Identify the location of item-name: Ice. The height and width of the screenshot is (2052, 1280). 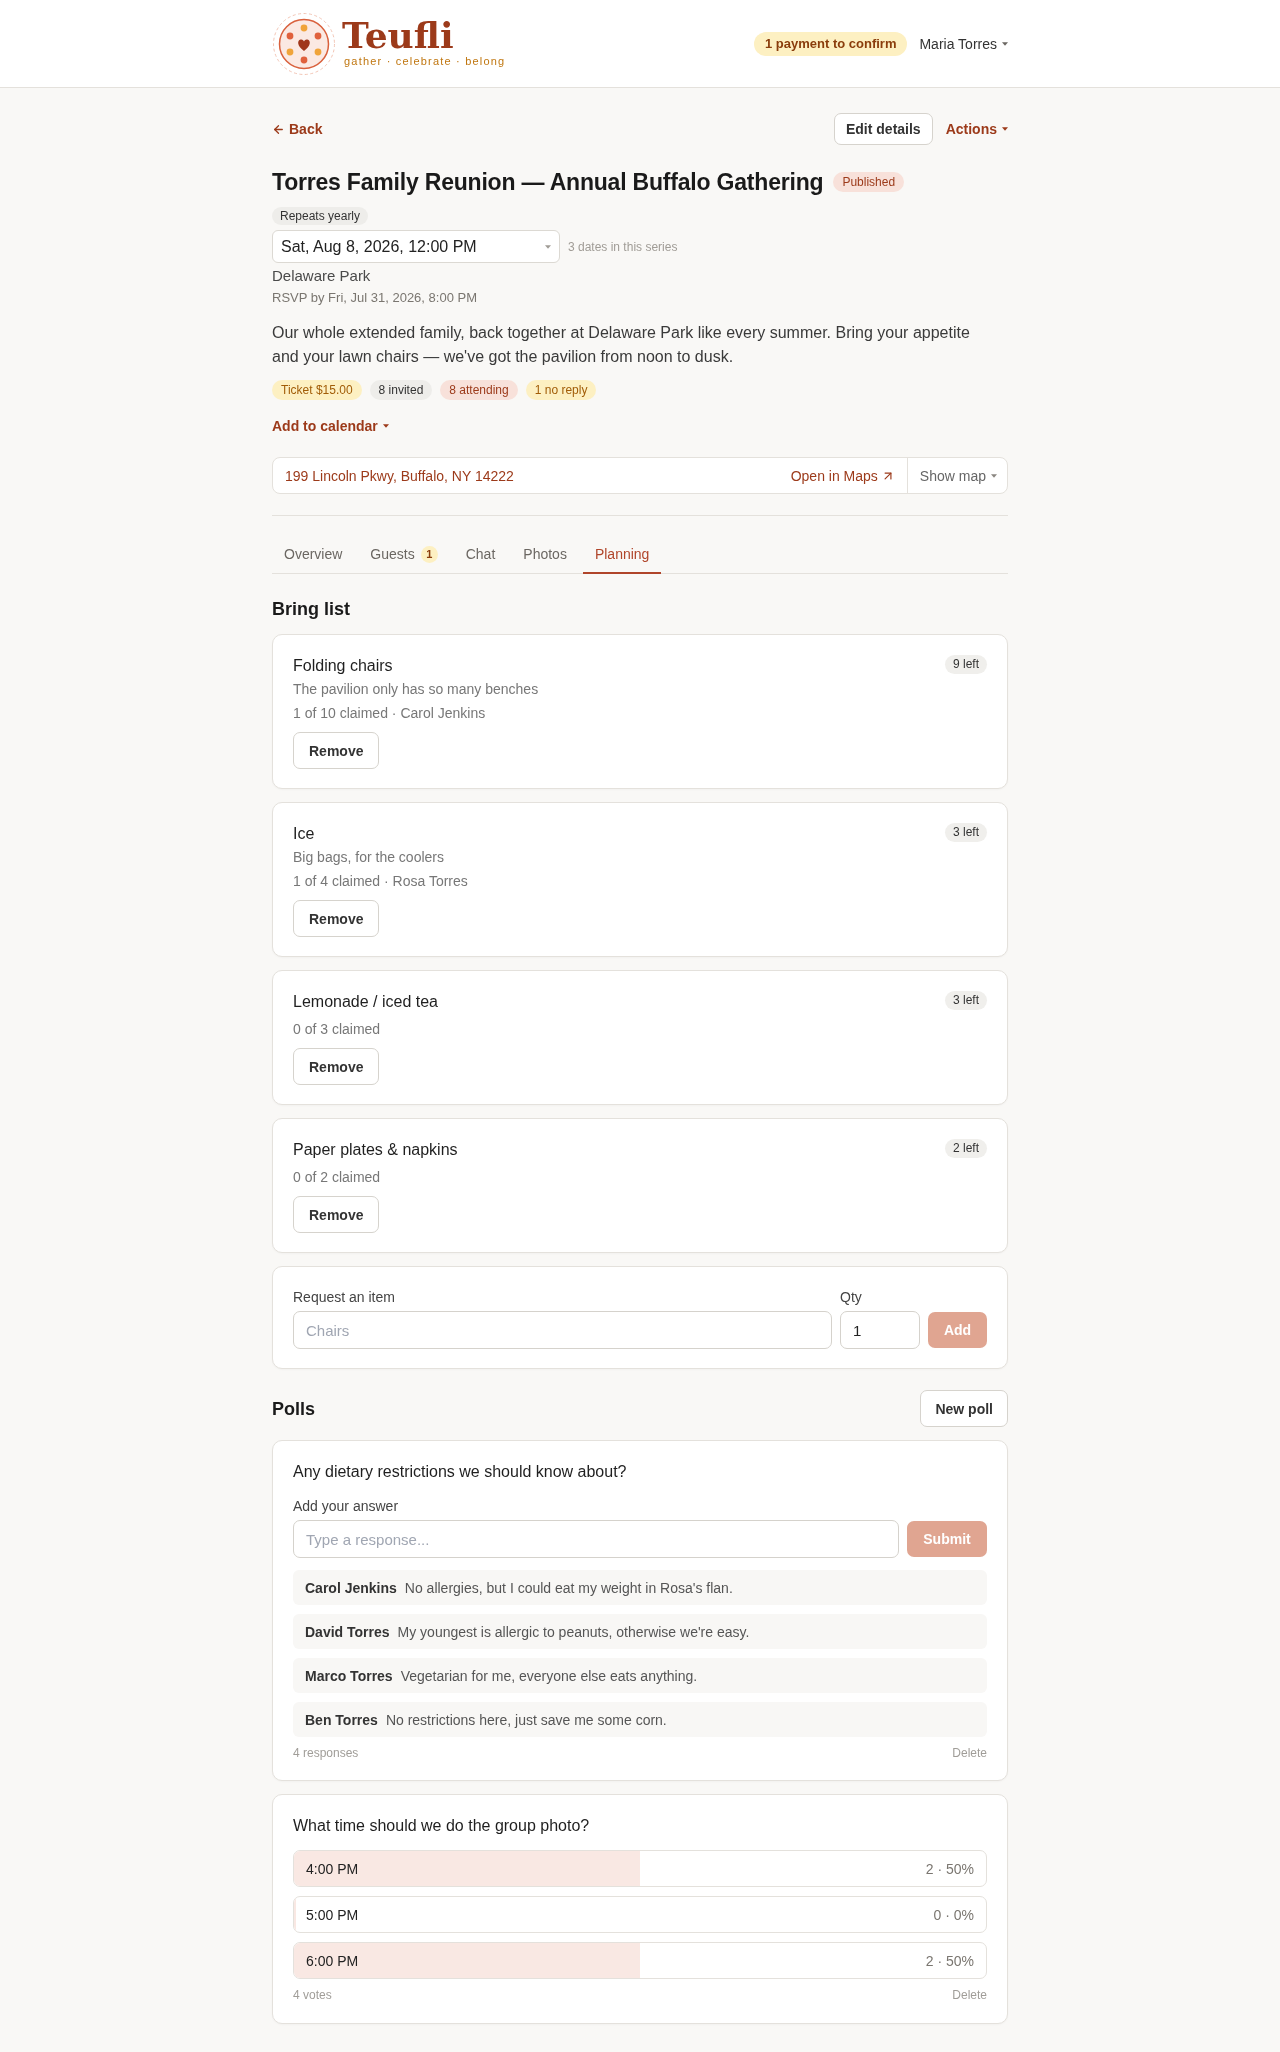
(304, 834).